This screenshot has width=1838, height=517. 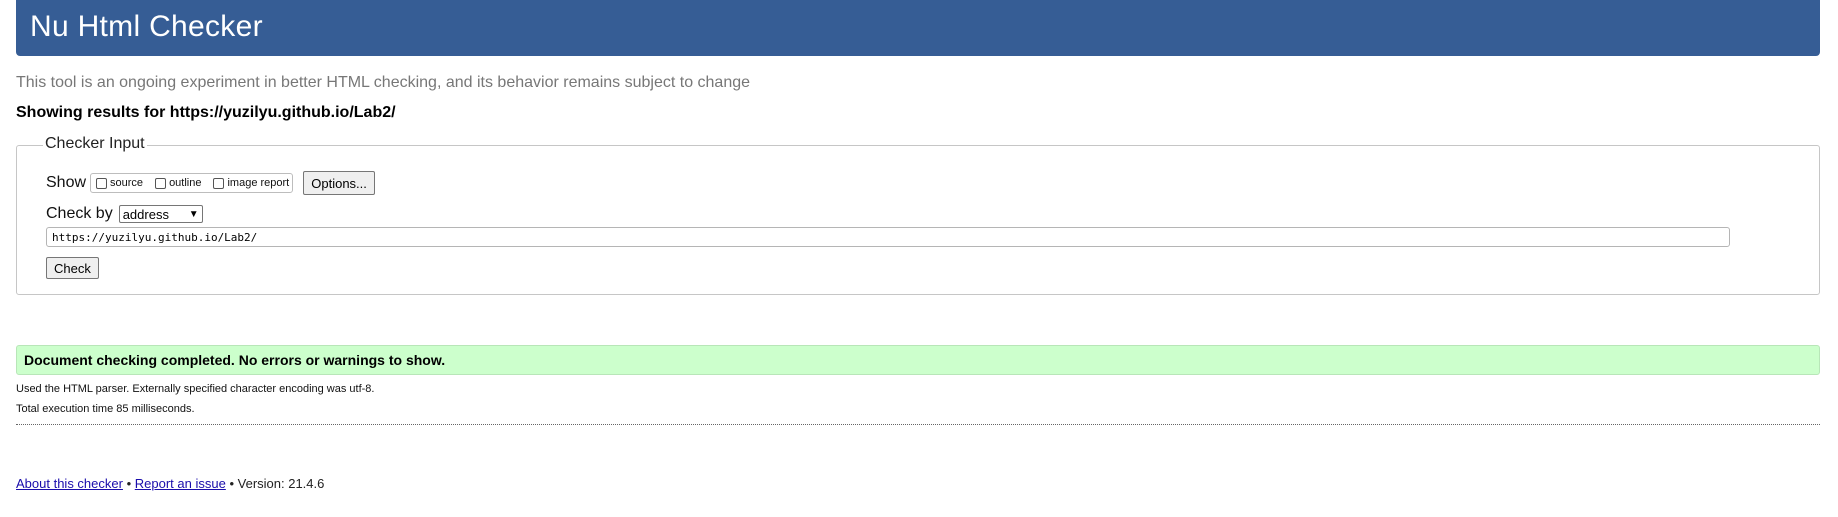 I want to click on check-by-row: Check by address ▼, so click(x=124, y=214).